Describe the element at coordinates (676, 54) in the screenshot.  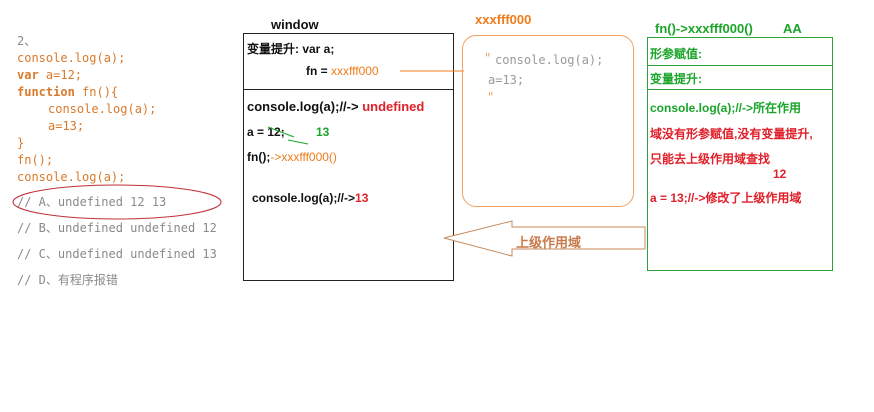
I see `scope-formal-params: 形参赋值:` at that location.